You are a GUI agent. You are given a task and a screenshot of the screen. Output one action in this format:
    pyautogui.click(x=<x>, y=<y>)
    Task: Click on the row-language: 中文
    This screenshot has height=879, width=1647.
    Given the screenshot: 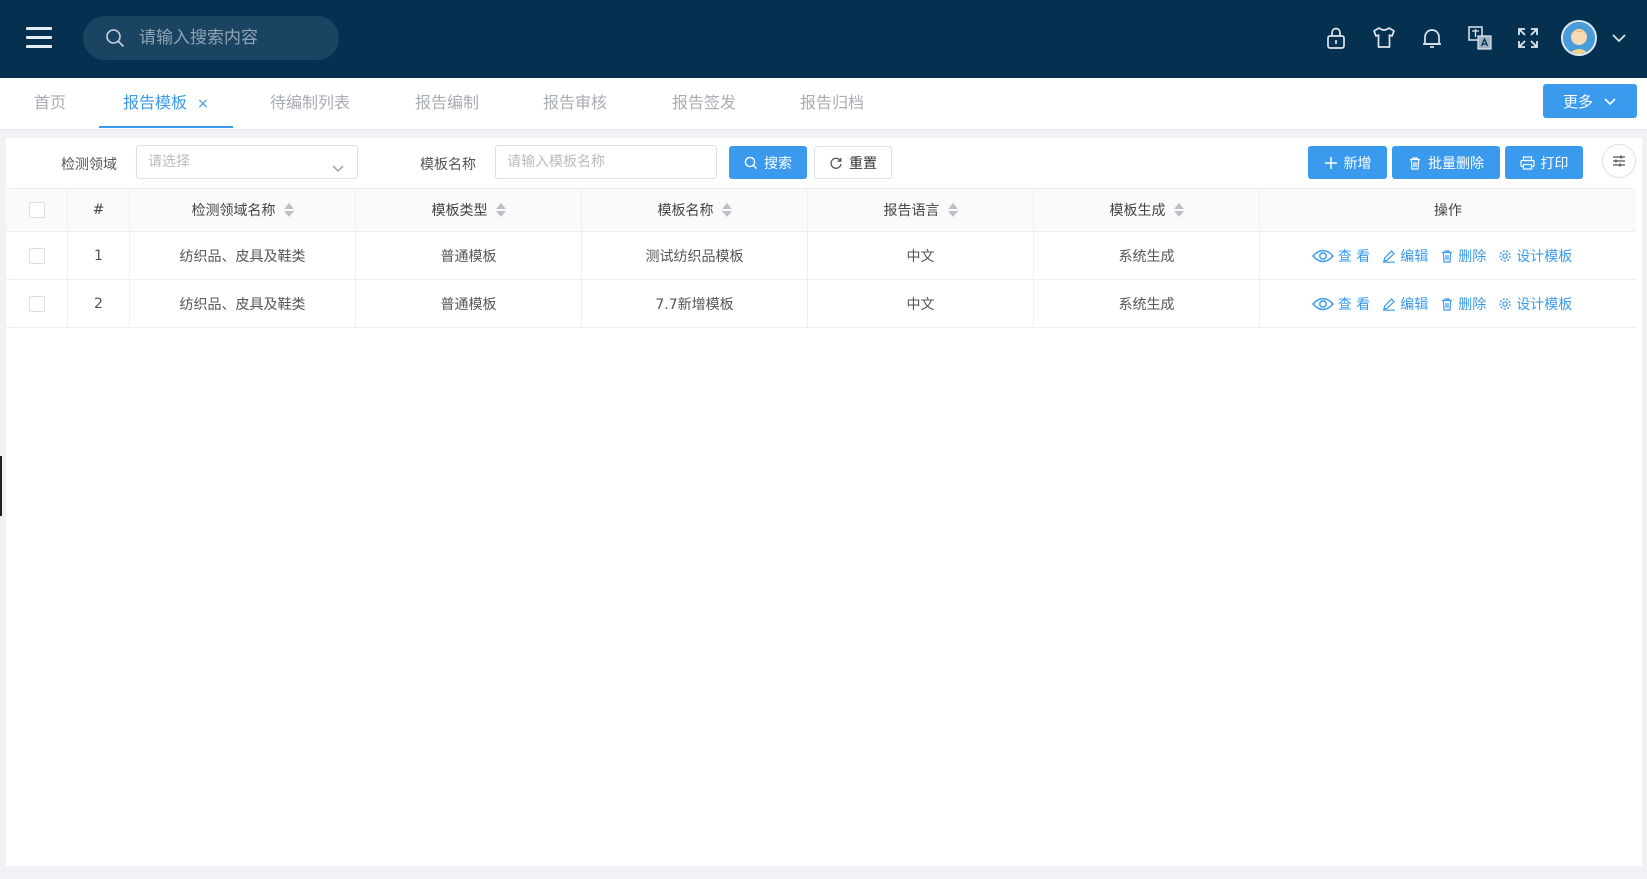 What is the action you would take?
    pyautogui.click(x=921, y=303)
    